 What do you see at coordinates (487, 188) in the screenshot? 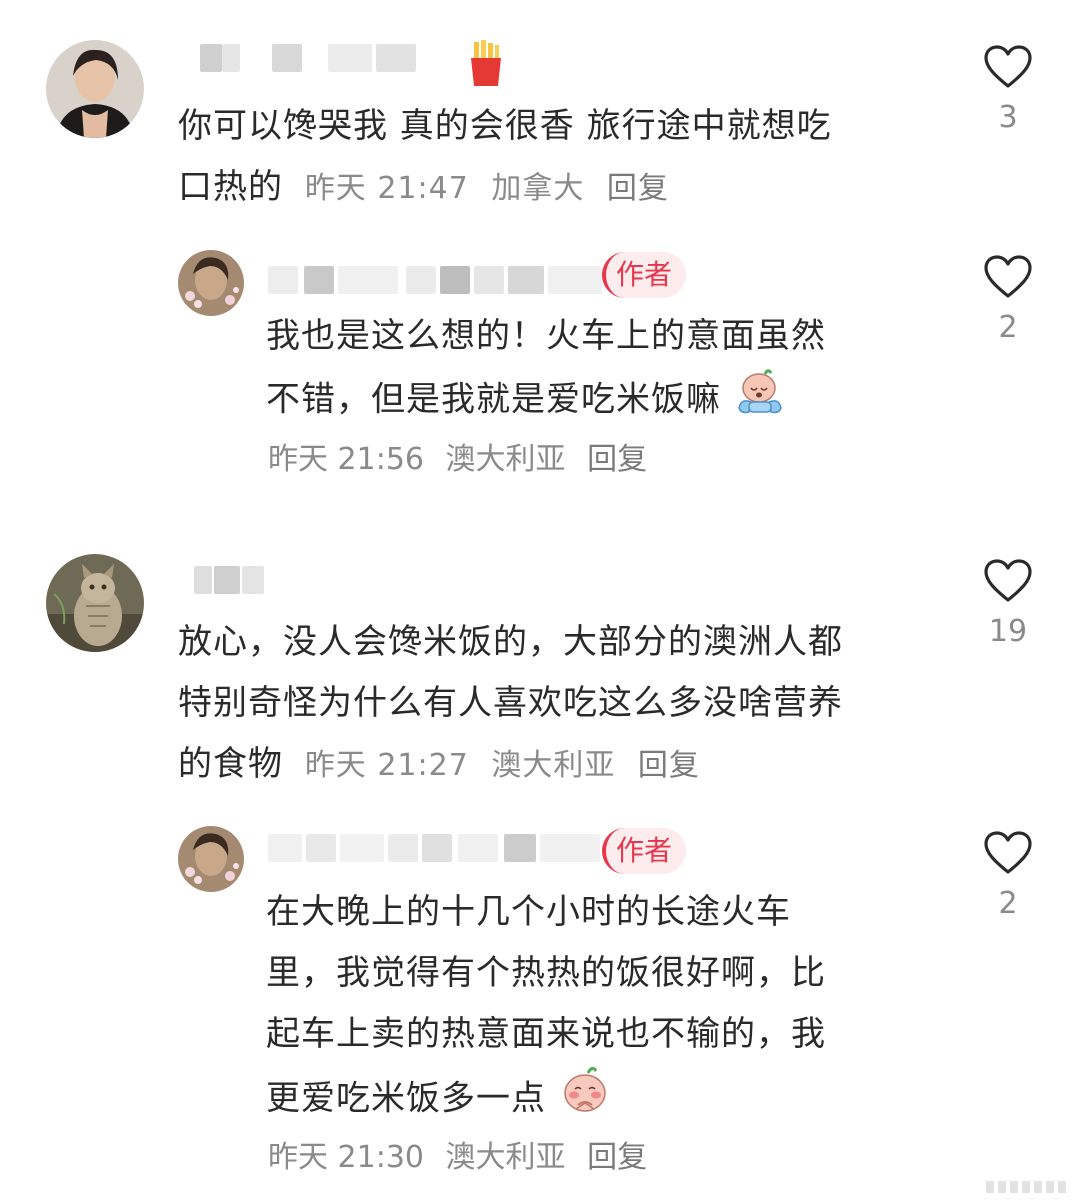
I see `comment-meta: 昨天 21:47 加拿大 回复` at bounding box center [487, 188].